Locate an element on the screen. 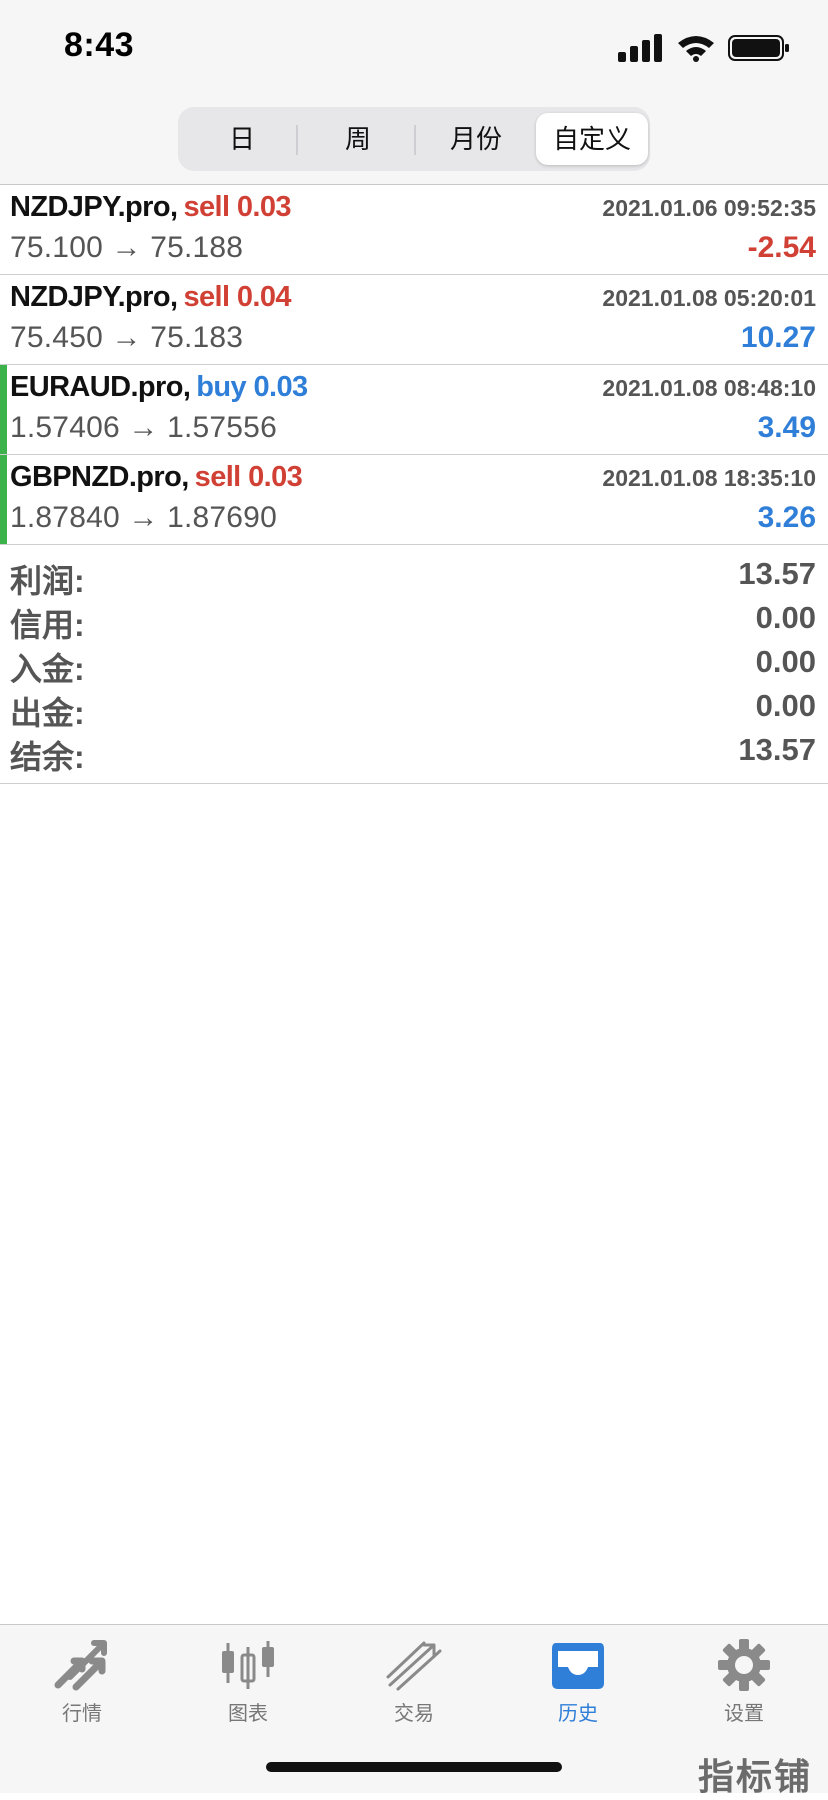 This screenshot has width=828, height=1800. segment-custom: 自定义 is located at coordinates (592, 139).